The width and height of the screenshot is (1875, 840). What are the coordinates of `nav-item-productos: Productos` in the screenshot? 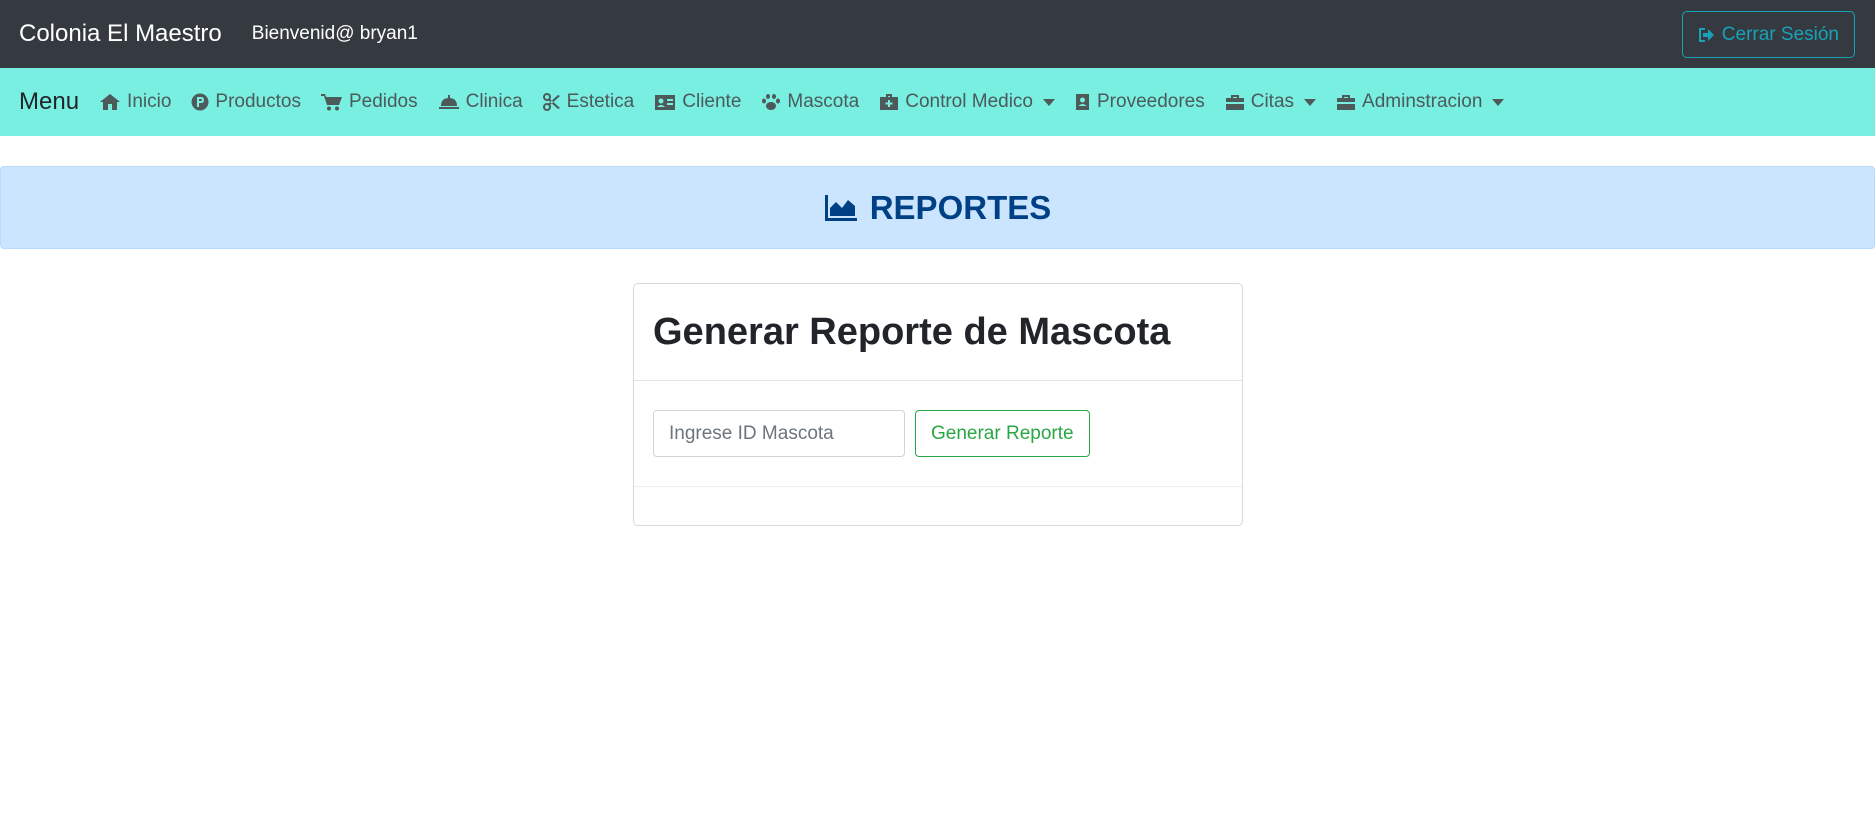 It's located at (246, 102).